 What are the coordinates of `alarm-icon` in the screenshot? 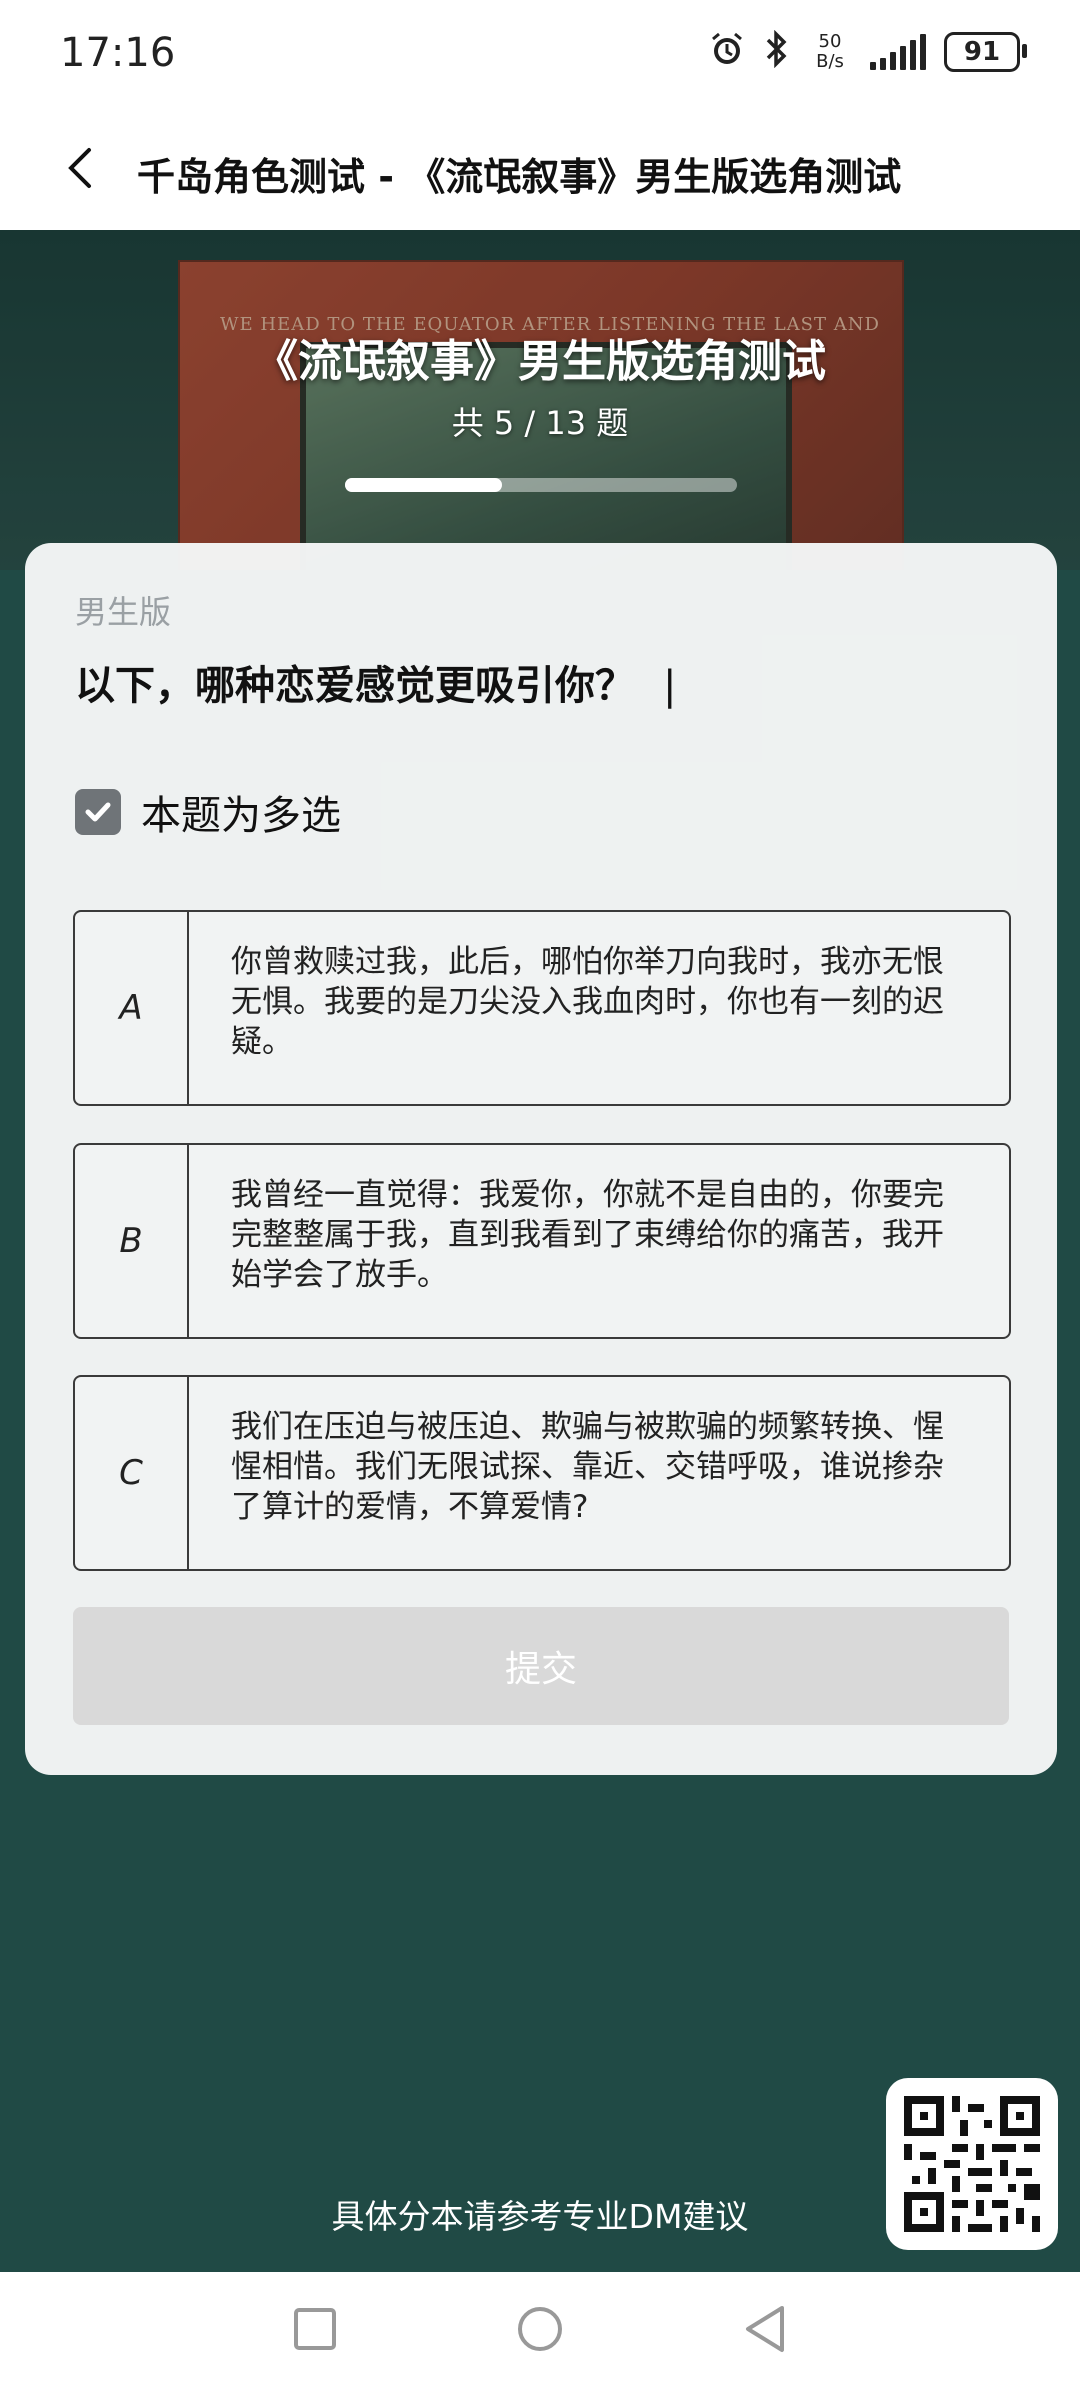 It's located at (727, 52).